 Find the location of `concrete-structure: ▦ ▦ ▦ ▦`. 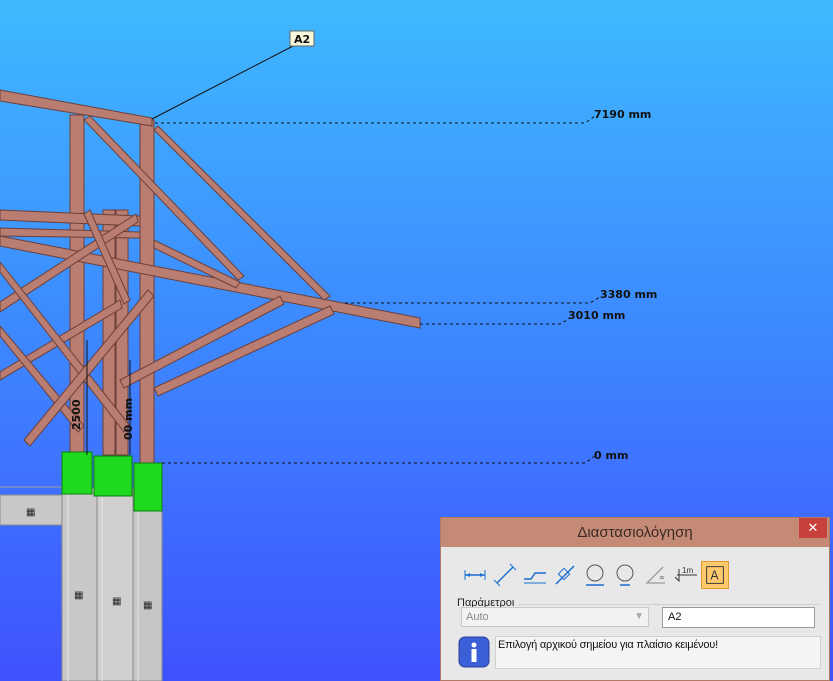

concrete-structure: ▦ ▦ ▦ ▦ is located at coordinates (81, 583).